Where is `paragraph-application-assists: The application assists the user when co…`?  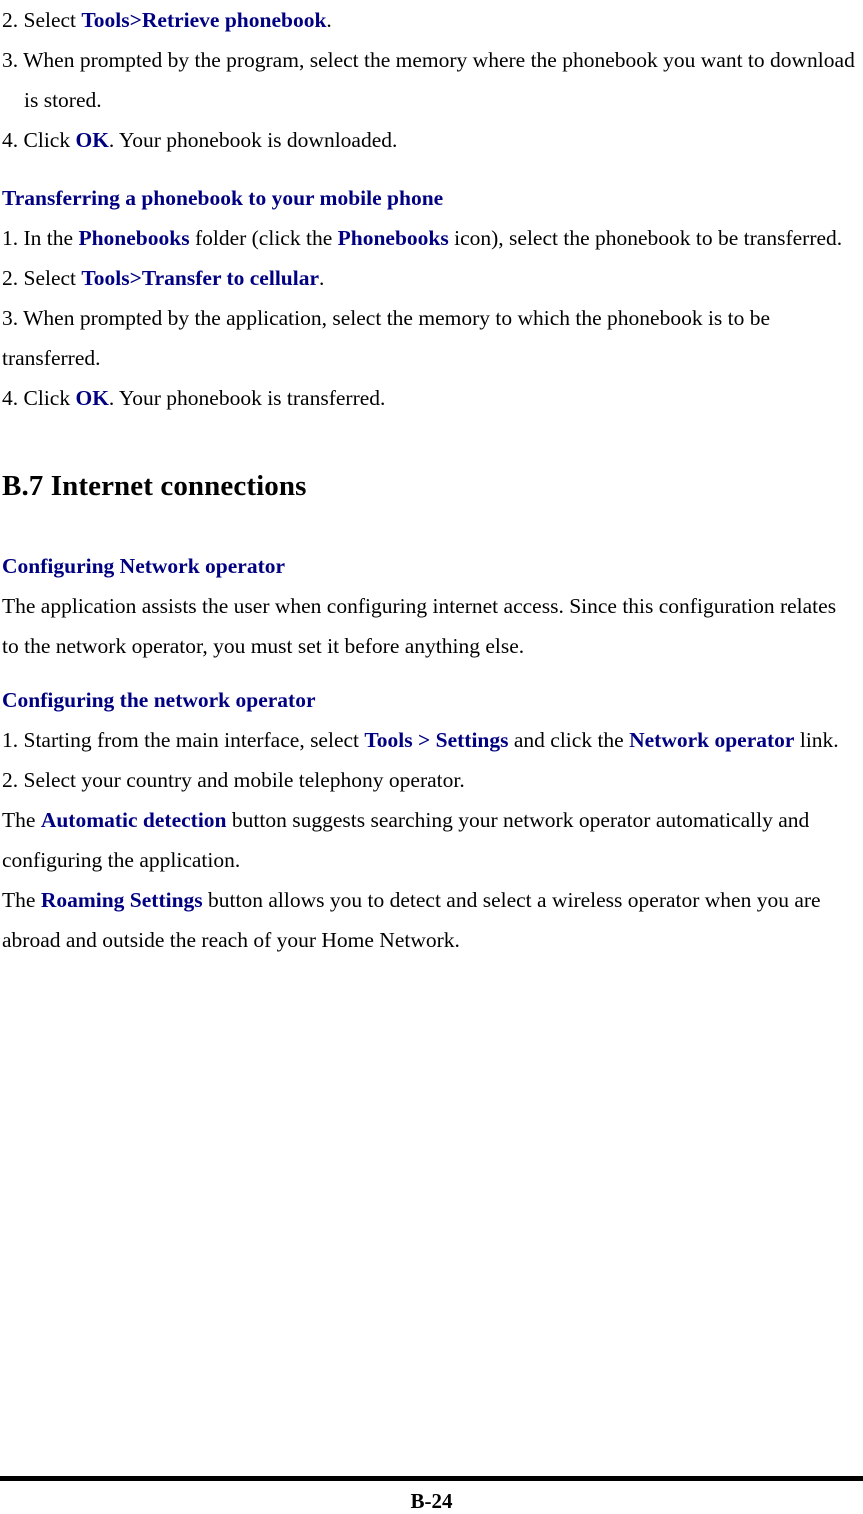
paragraph-application-assists: The application assists the user when co… is located at coordinates (419, 626).